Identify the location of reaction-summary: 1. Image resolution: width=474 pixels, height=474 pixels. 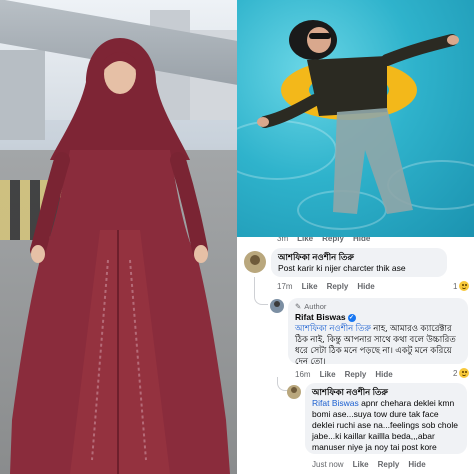
(461, 286).